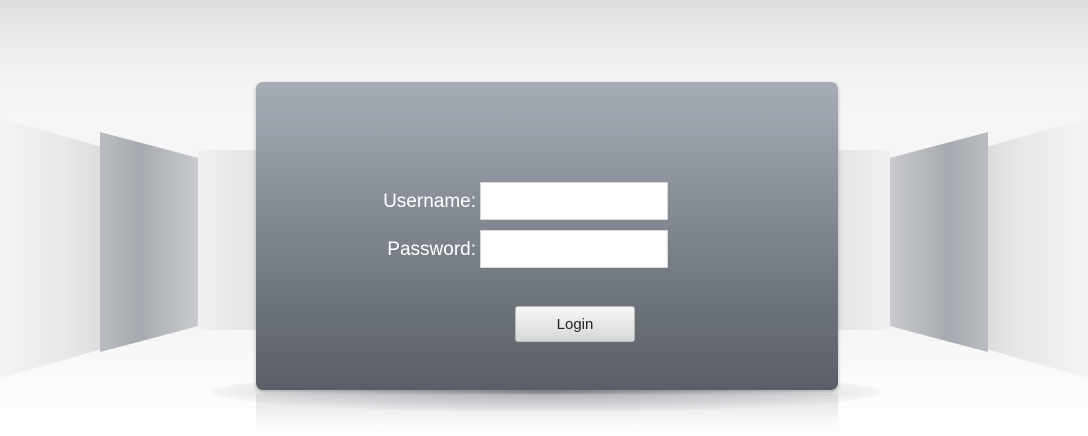  Describe the element at coordinates (431, 249) in the screenshot. I see `password-label: Password:` at that location.